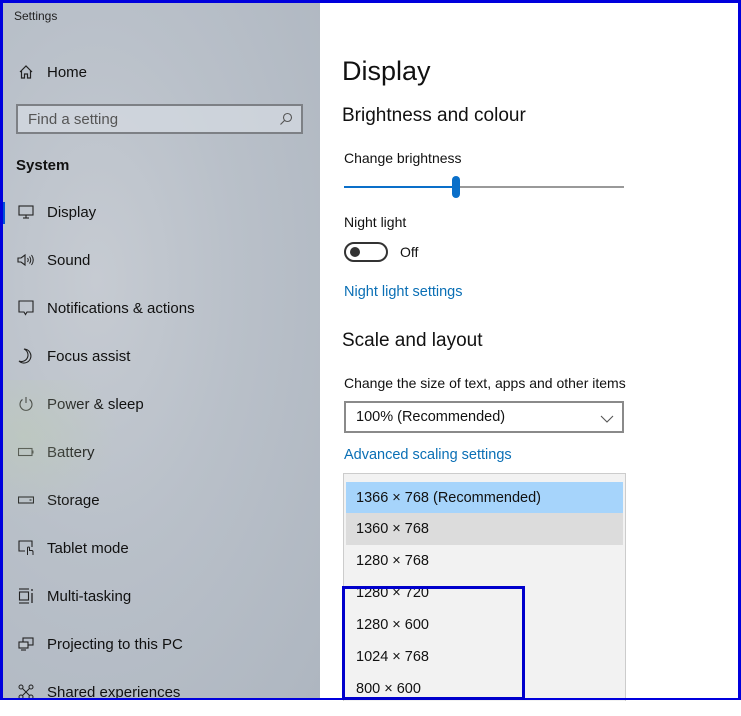  Describe the element at coordinates (88, 548) in the screenshot. I see `sidebar-item-label: Tablet mode` at that location.